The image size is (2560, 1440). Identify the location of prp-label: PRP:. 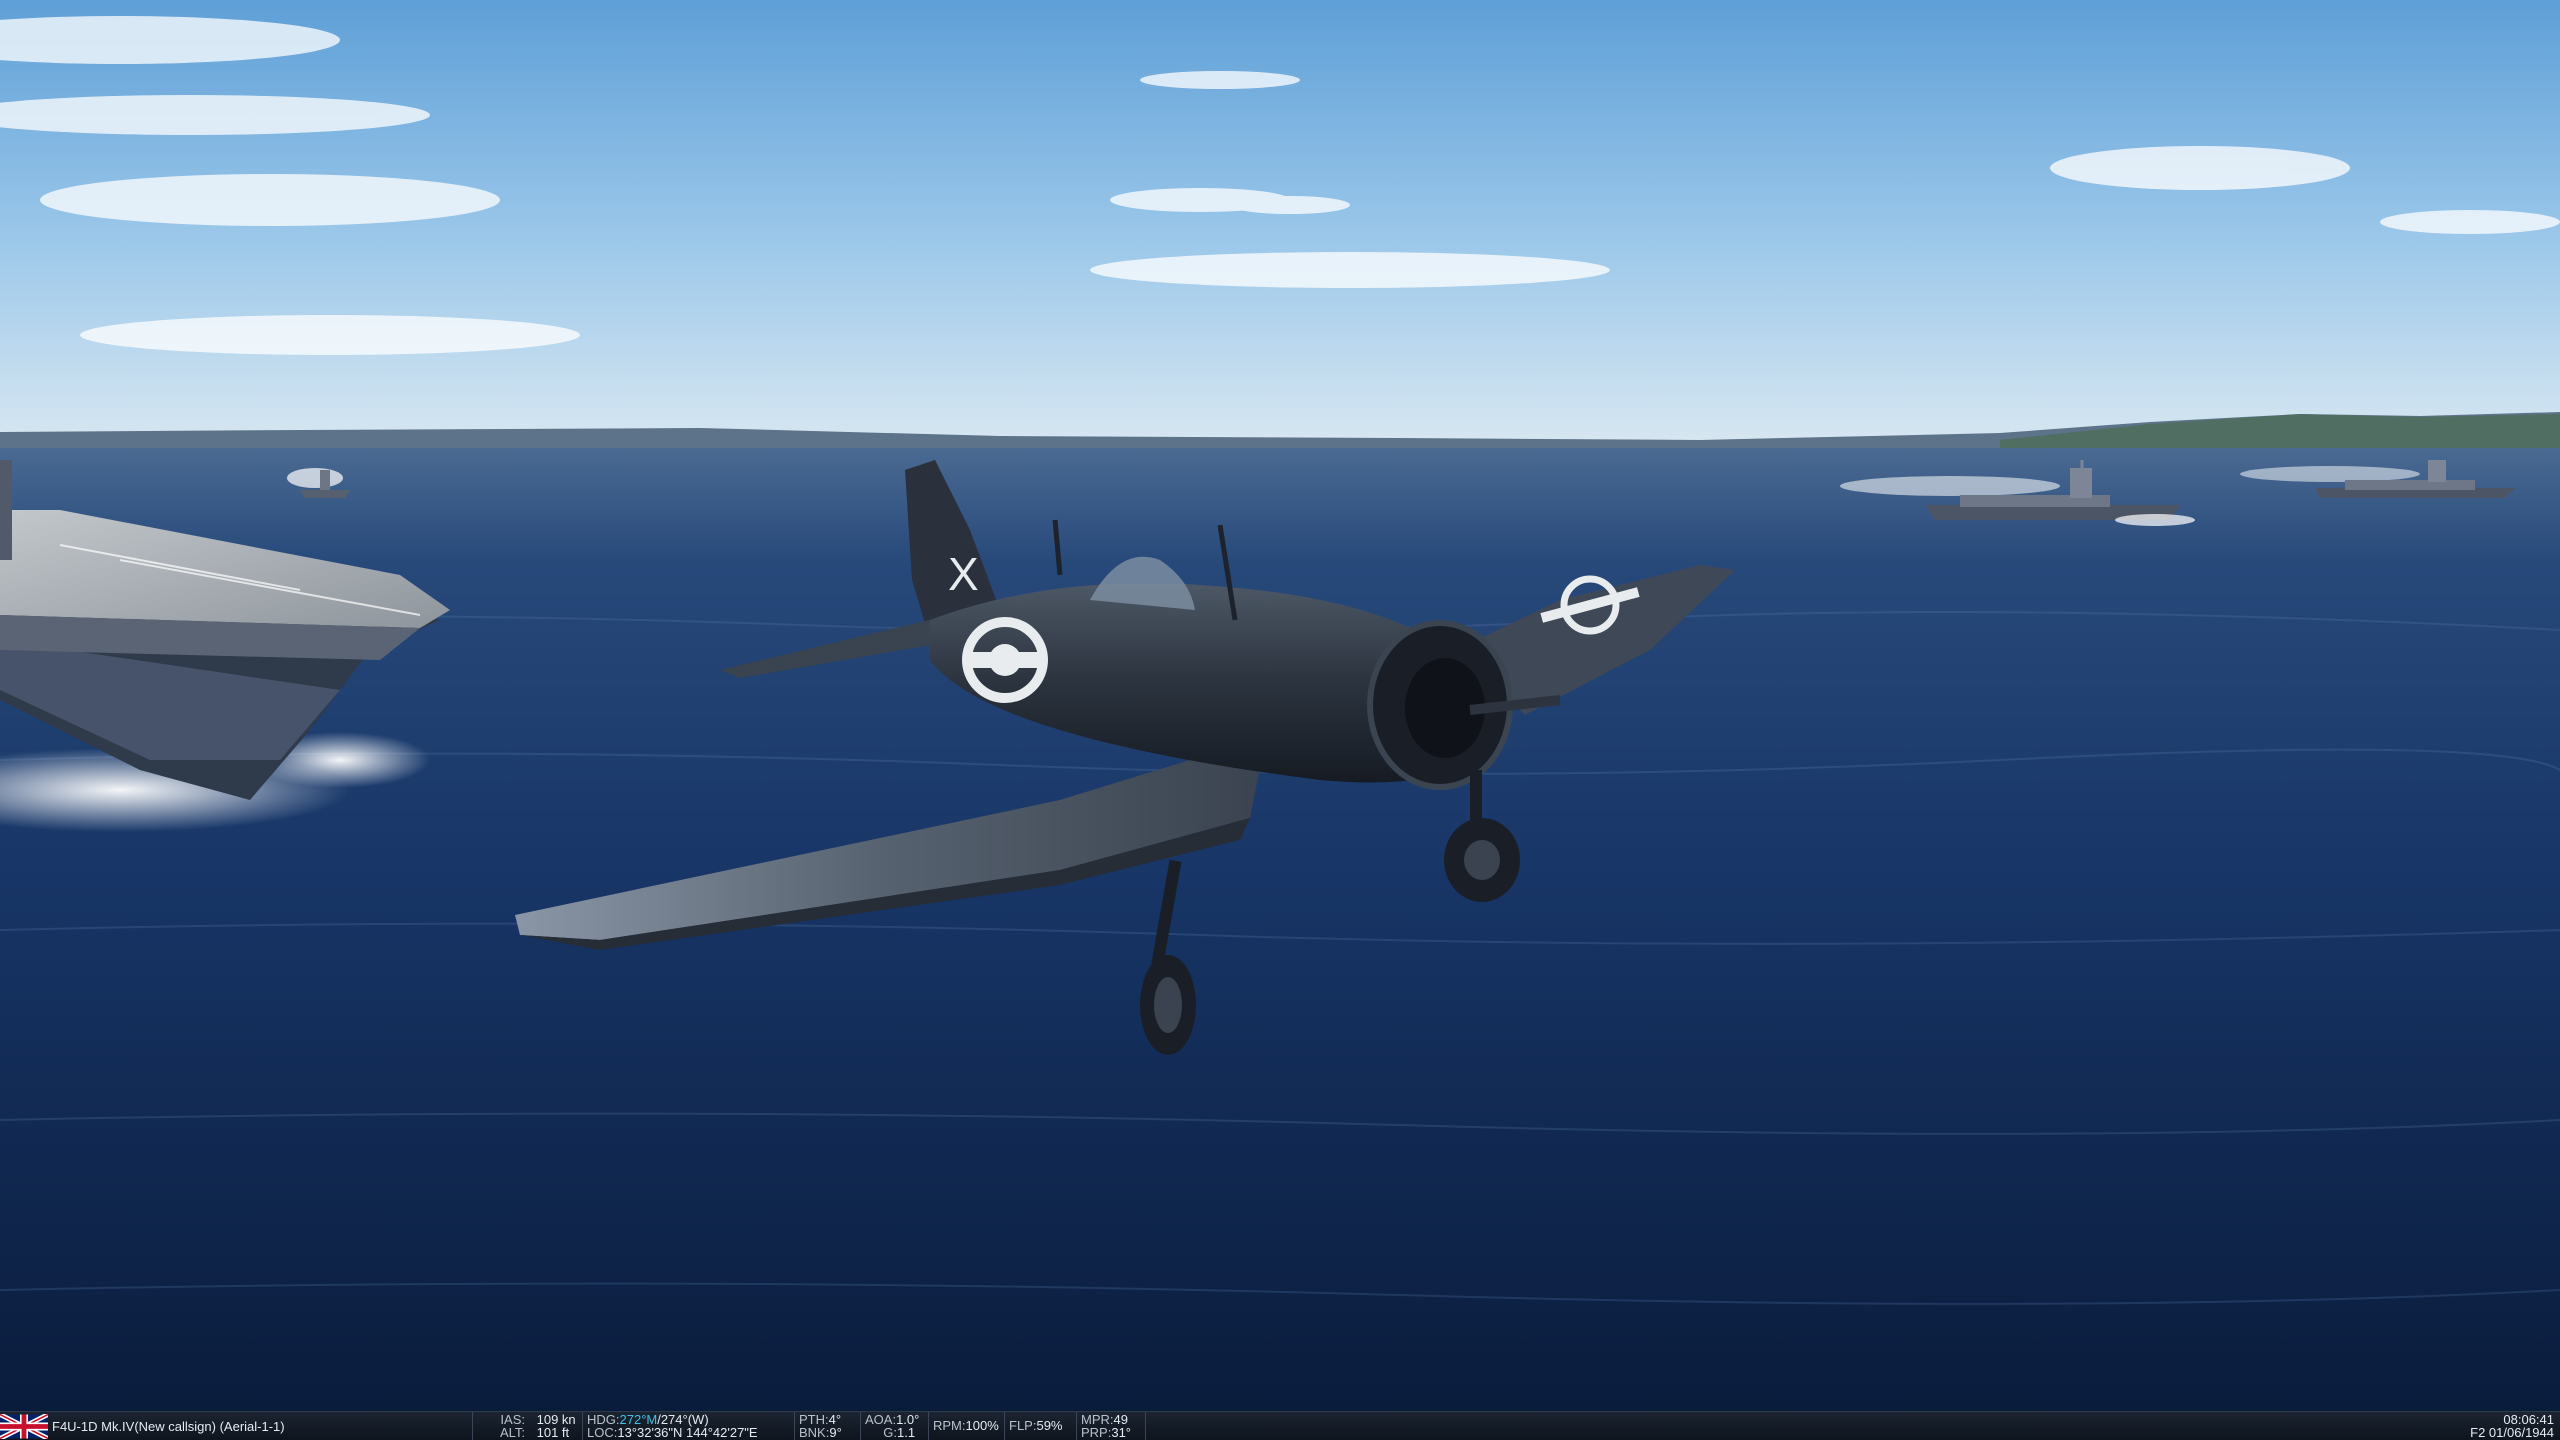
(1096, 1432).